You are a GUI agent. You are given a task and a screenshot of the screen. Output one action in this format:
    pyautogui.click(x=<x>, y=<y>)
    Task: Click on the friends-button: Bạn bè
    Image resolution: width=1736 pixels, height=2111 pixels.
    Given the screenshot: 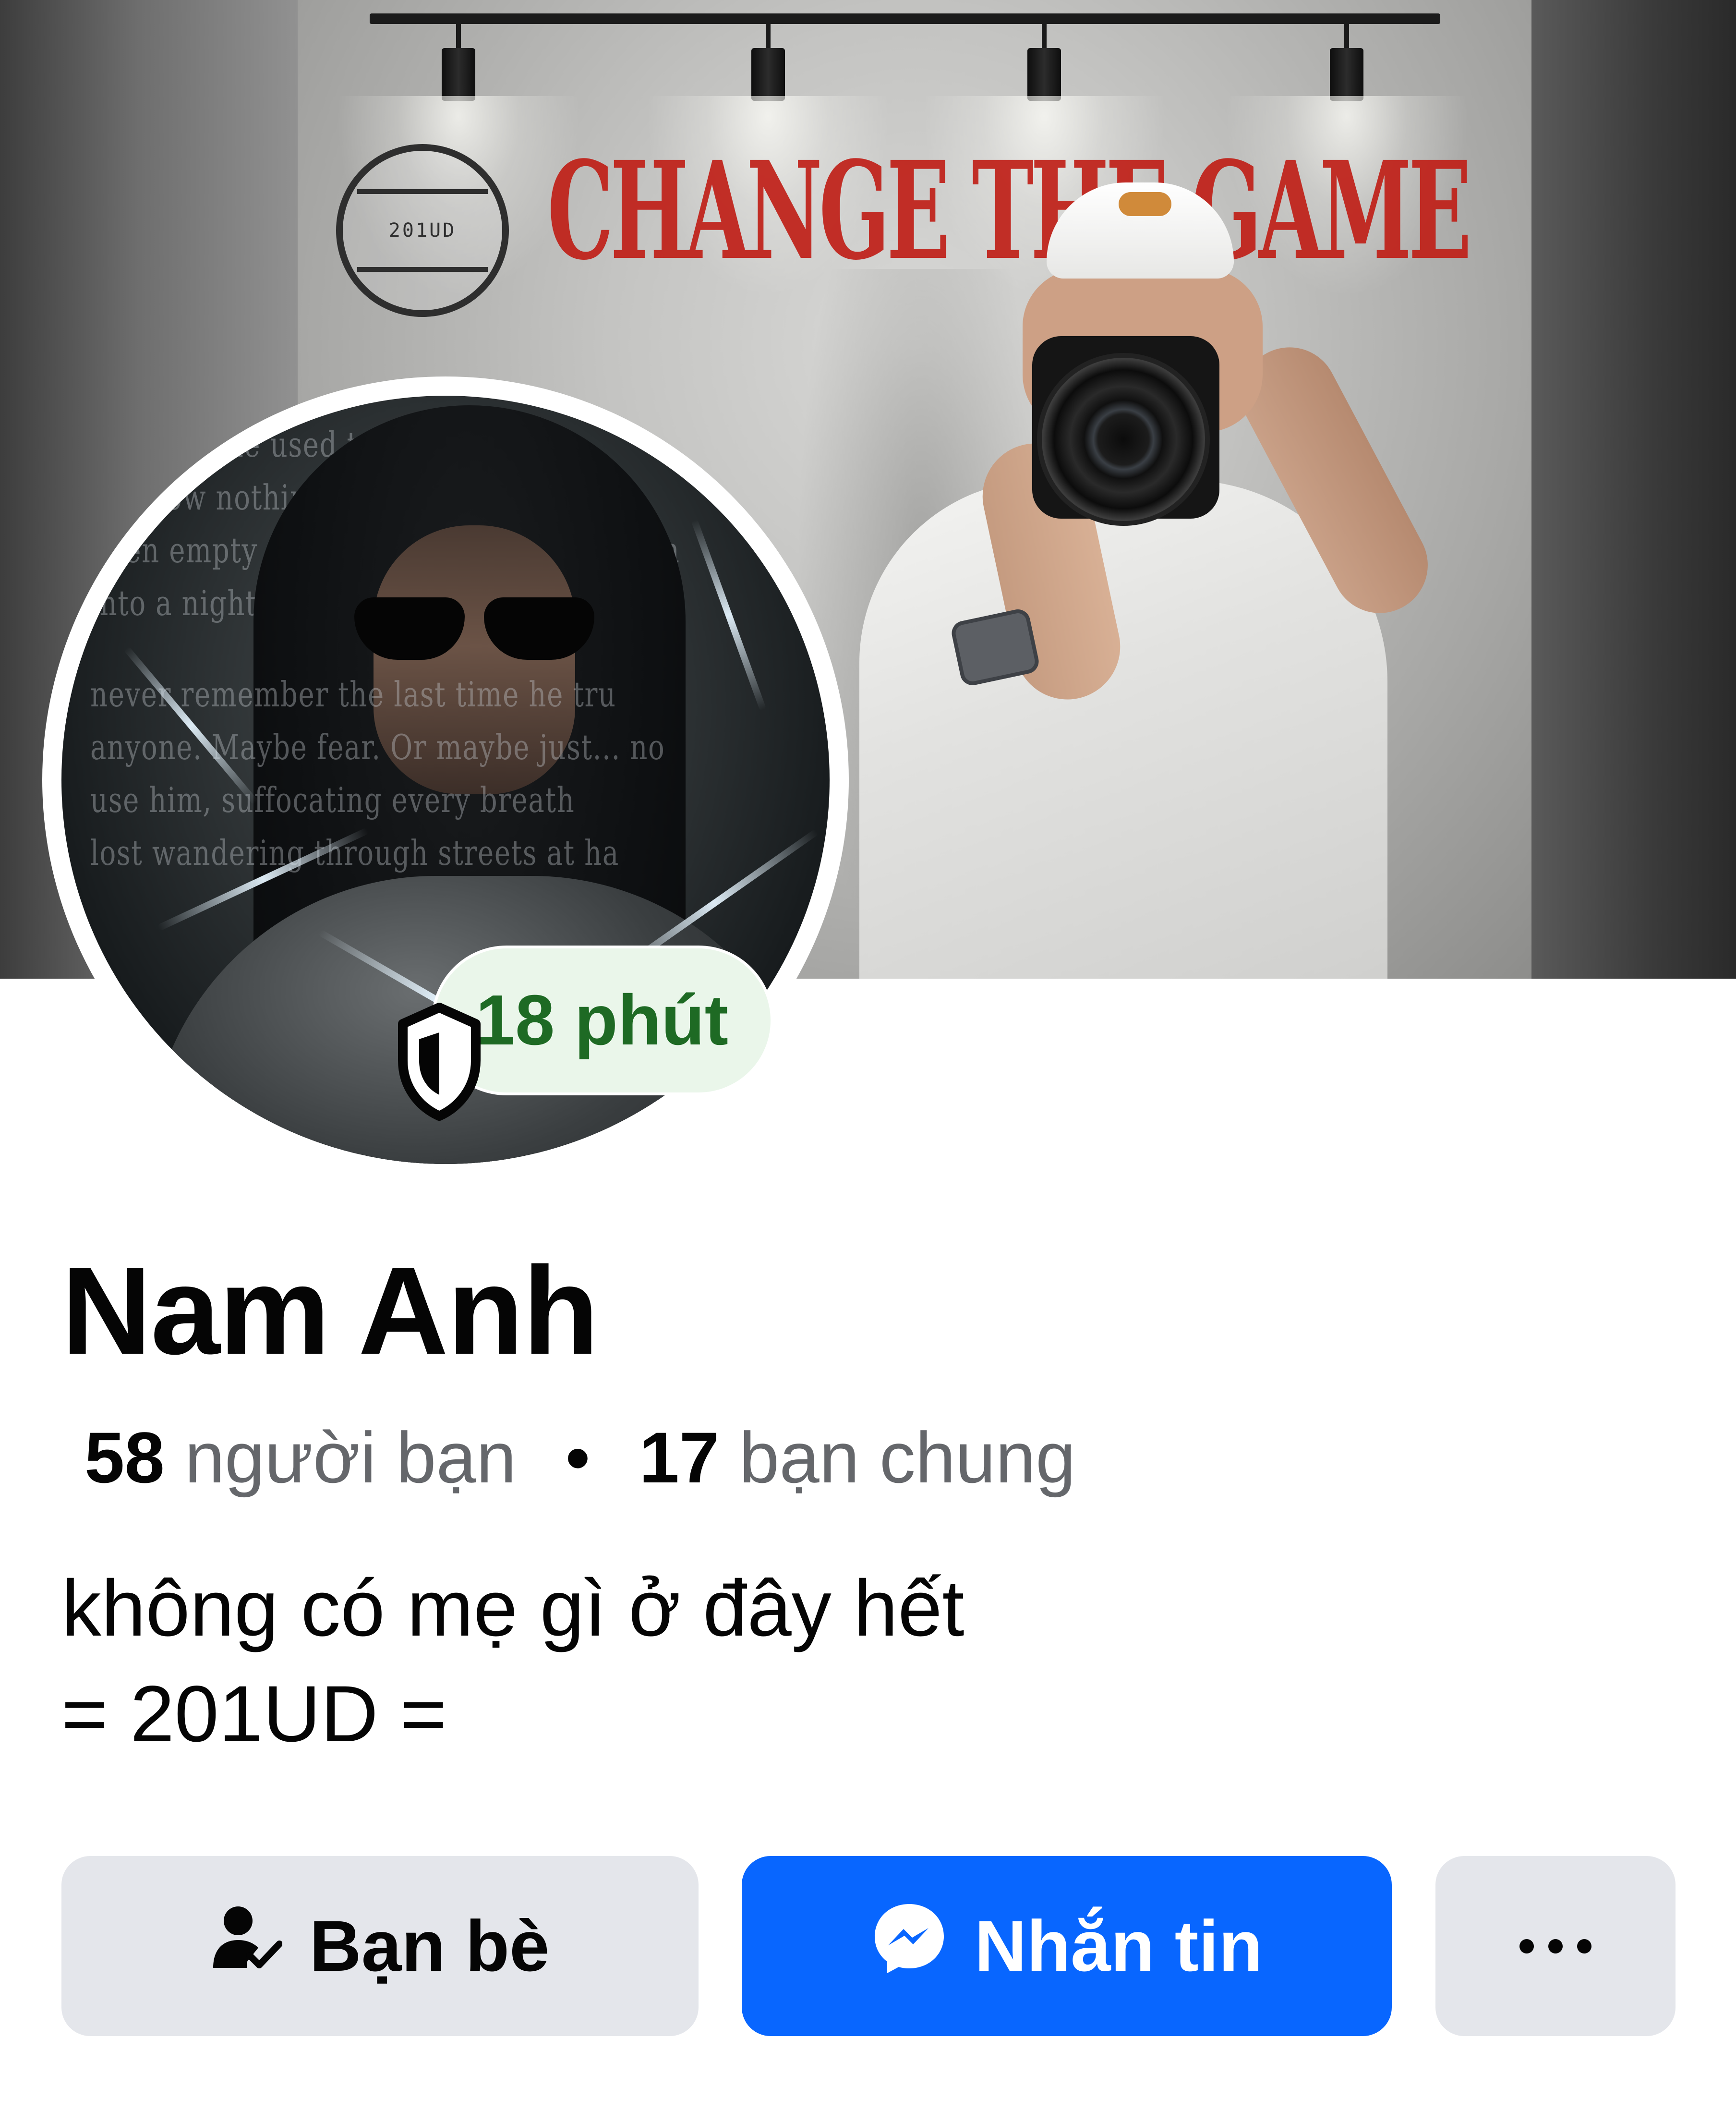 What is the action you would take?
    pyautogui.click(x=380, y=1946)
    